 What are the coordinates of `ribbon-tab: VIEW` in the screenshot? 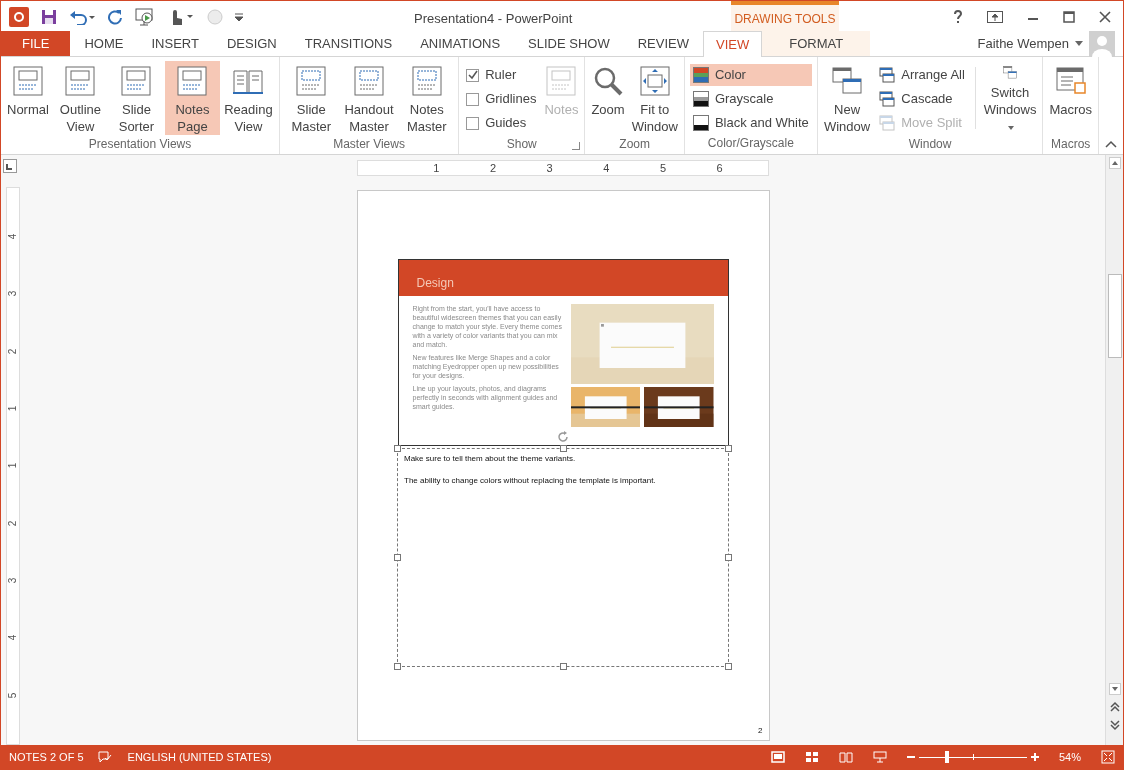 It's located at (733, 44).